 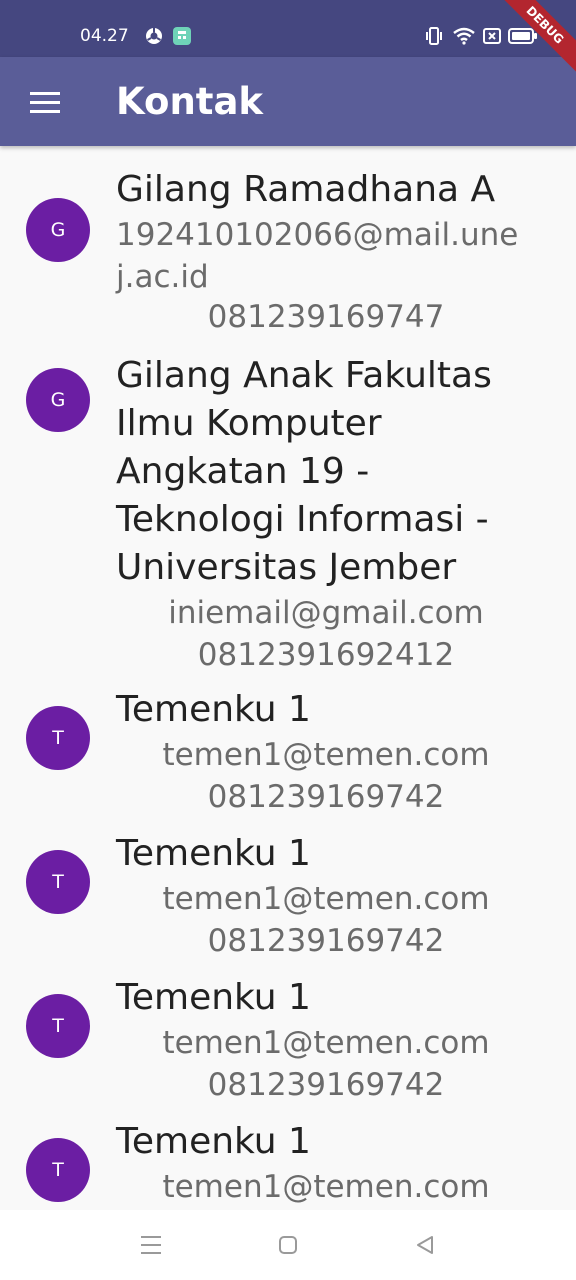 I want to click on contact-phone: 0812391692412, so click(x=326, y=655).